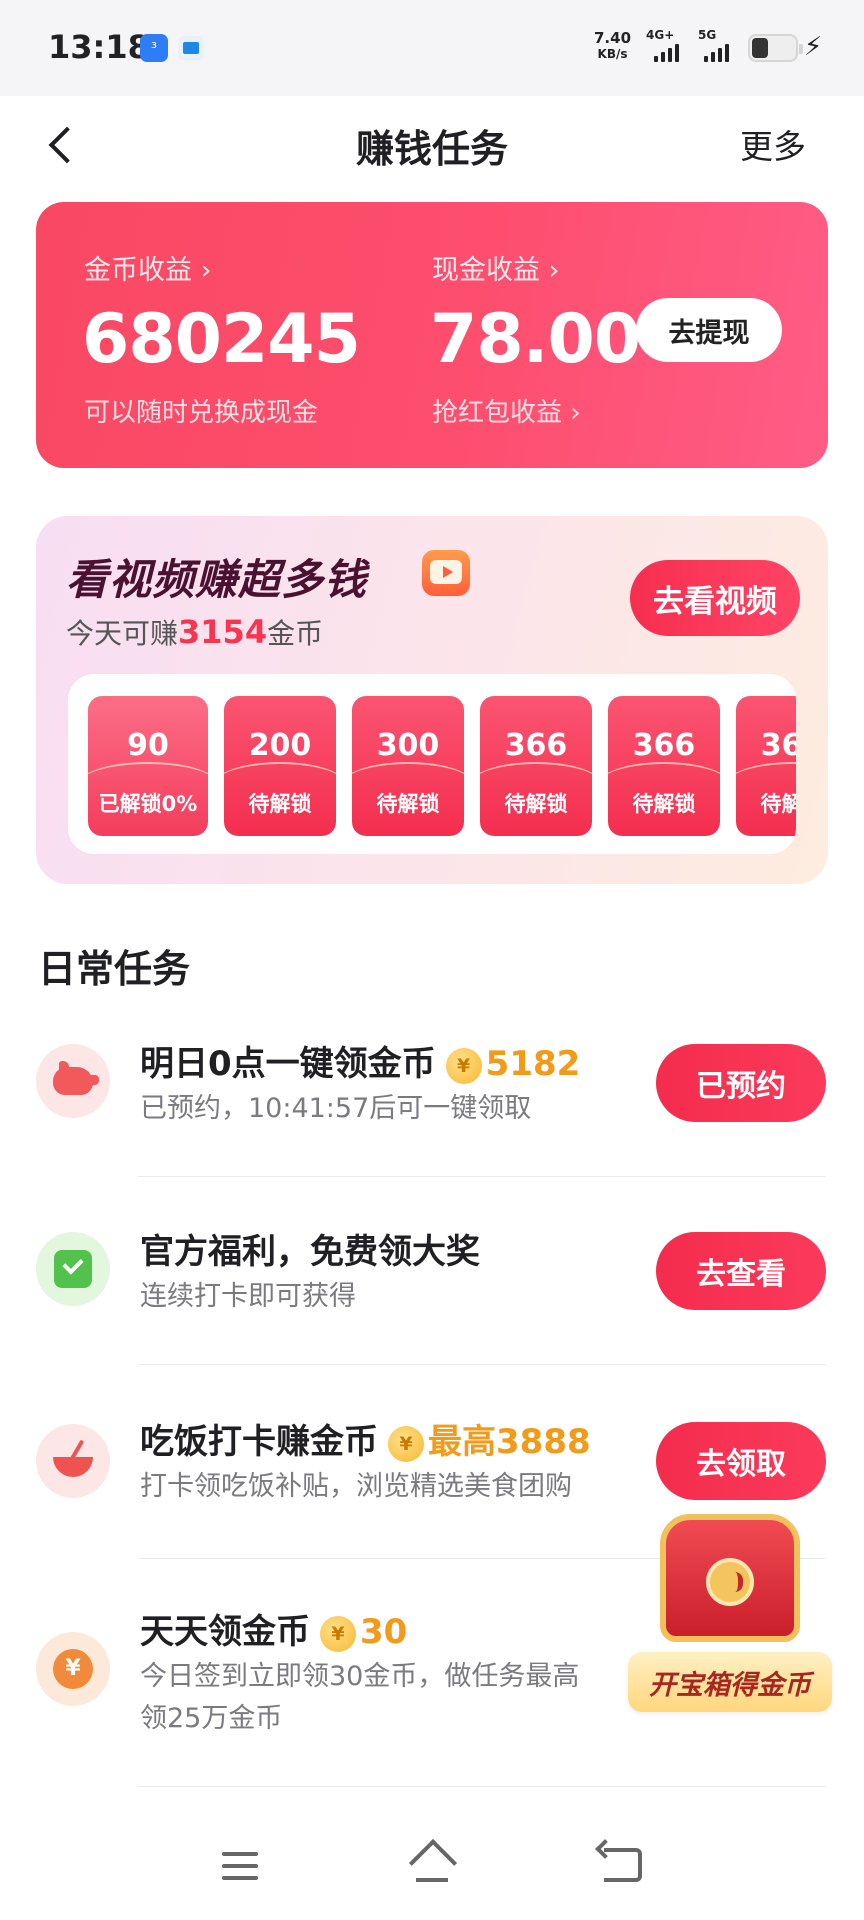 The height and width of the screenshot is (1920, 864). What do you see at coordinates (775, 48) in the screenshot?
I see `battery-icon` at bounding box center [775, 48].